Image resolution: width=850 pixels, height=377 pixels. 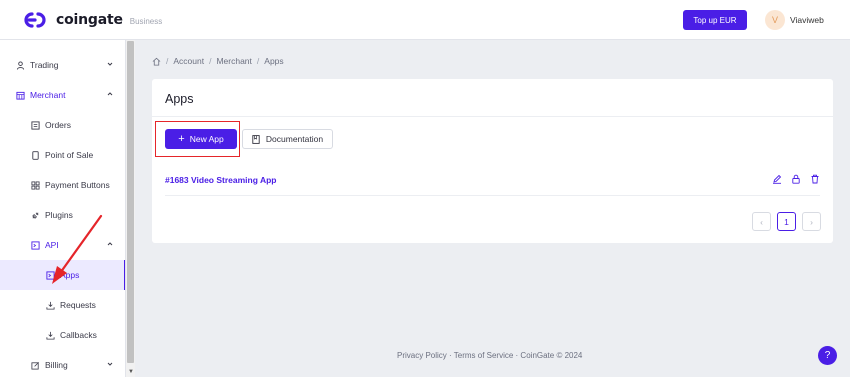 I want to click on user-icon, so click(x=20, y=65).